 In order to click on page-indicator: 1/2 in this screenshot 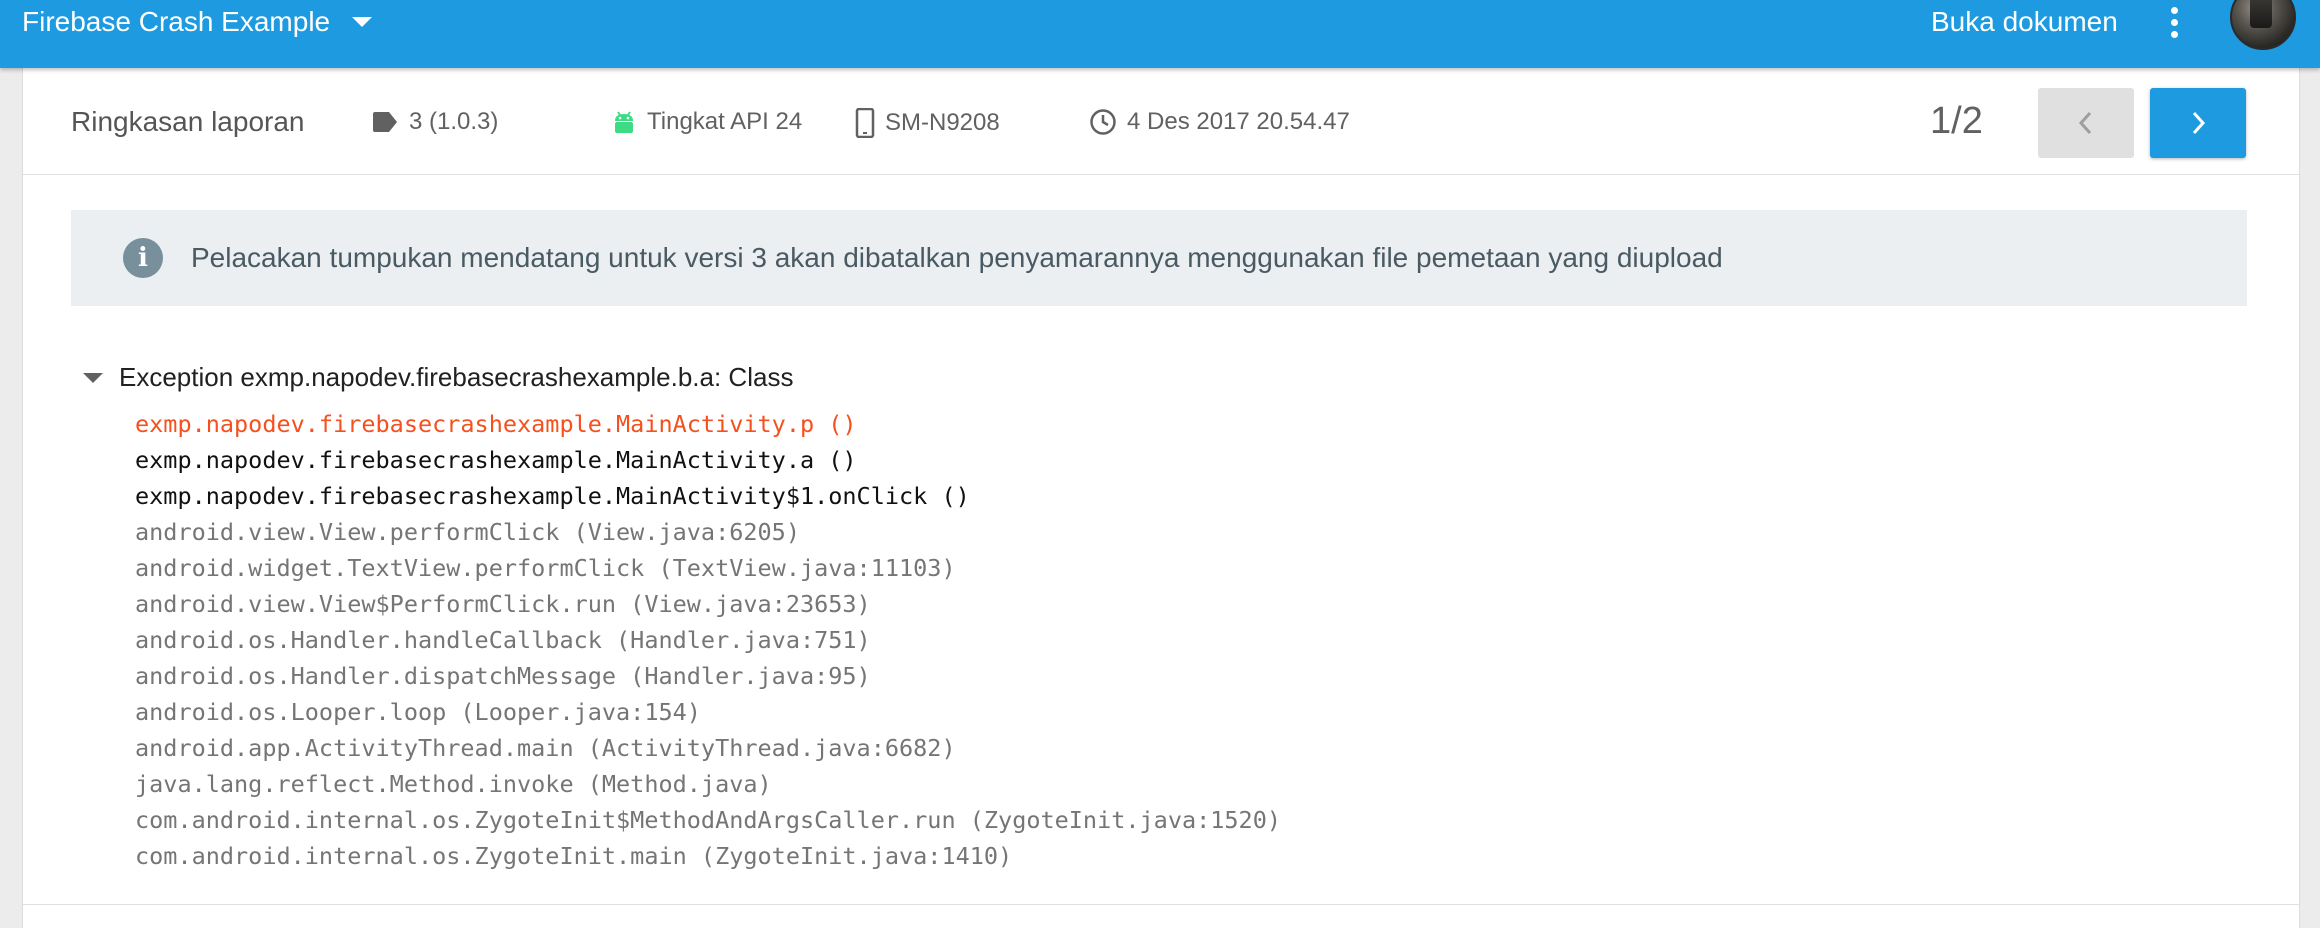, I will do `click(1956, 121)`.